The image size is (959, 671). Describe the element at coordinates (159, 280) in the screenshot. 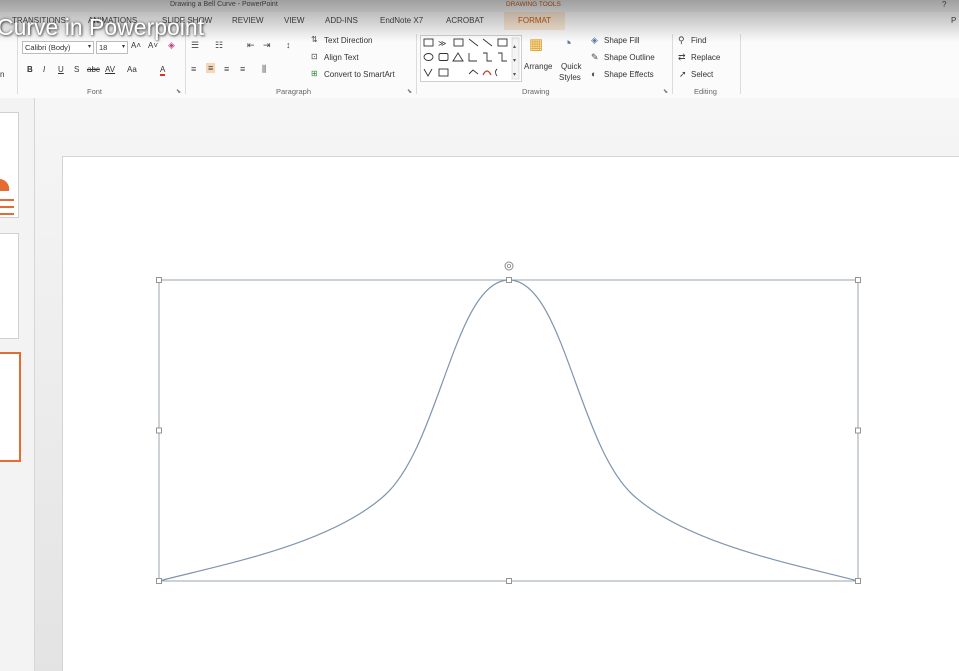

I see `resize-handle-top-left` at that location.